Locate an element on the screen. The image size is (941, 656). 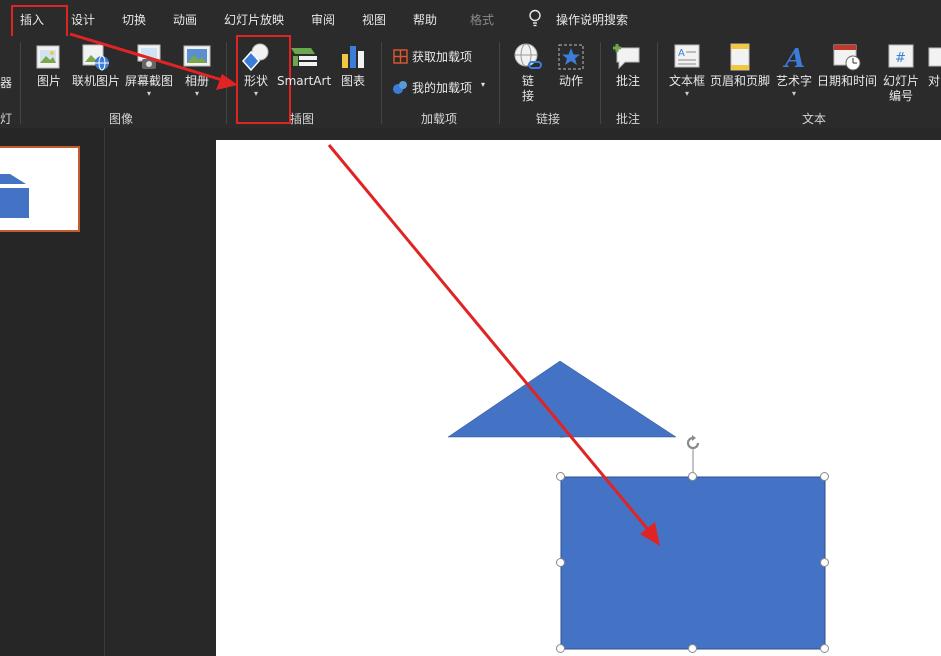
tab-review: 审阅 is located at coordinates (323, 19).